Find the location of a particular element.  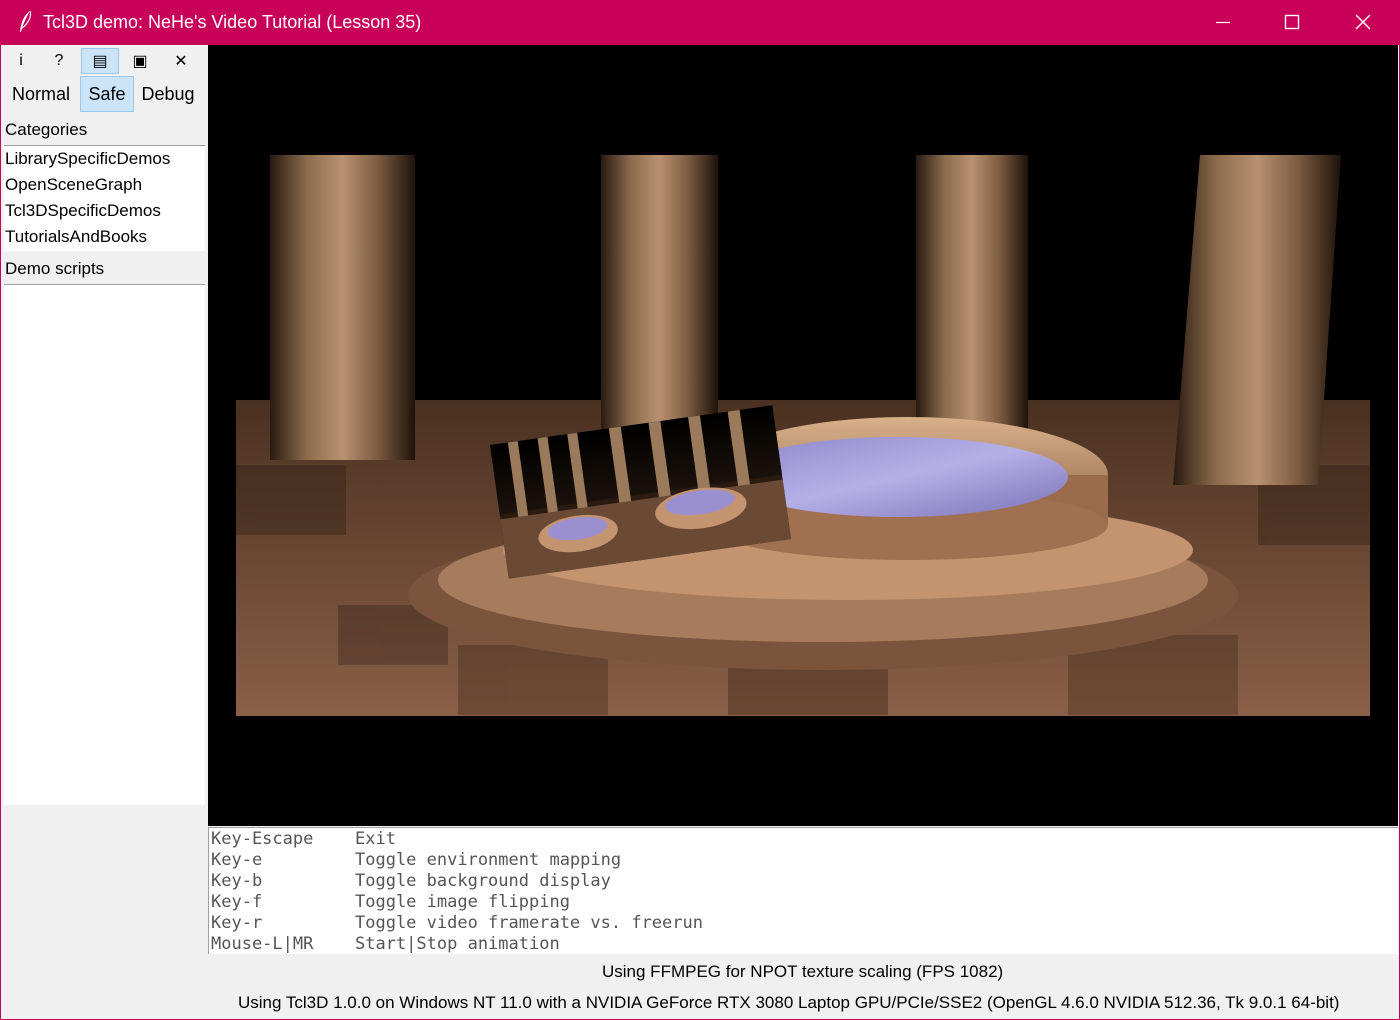

help-row: Key-f Toggle image flipping is located at coordinates (390, 902).